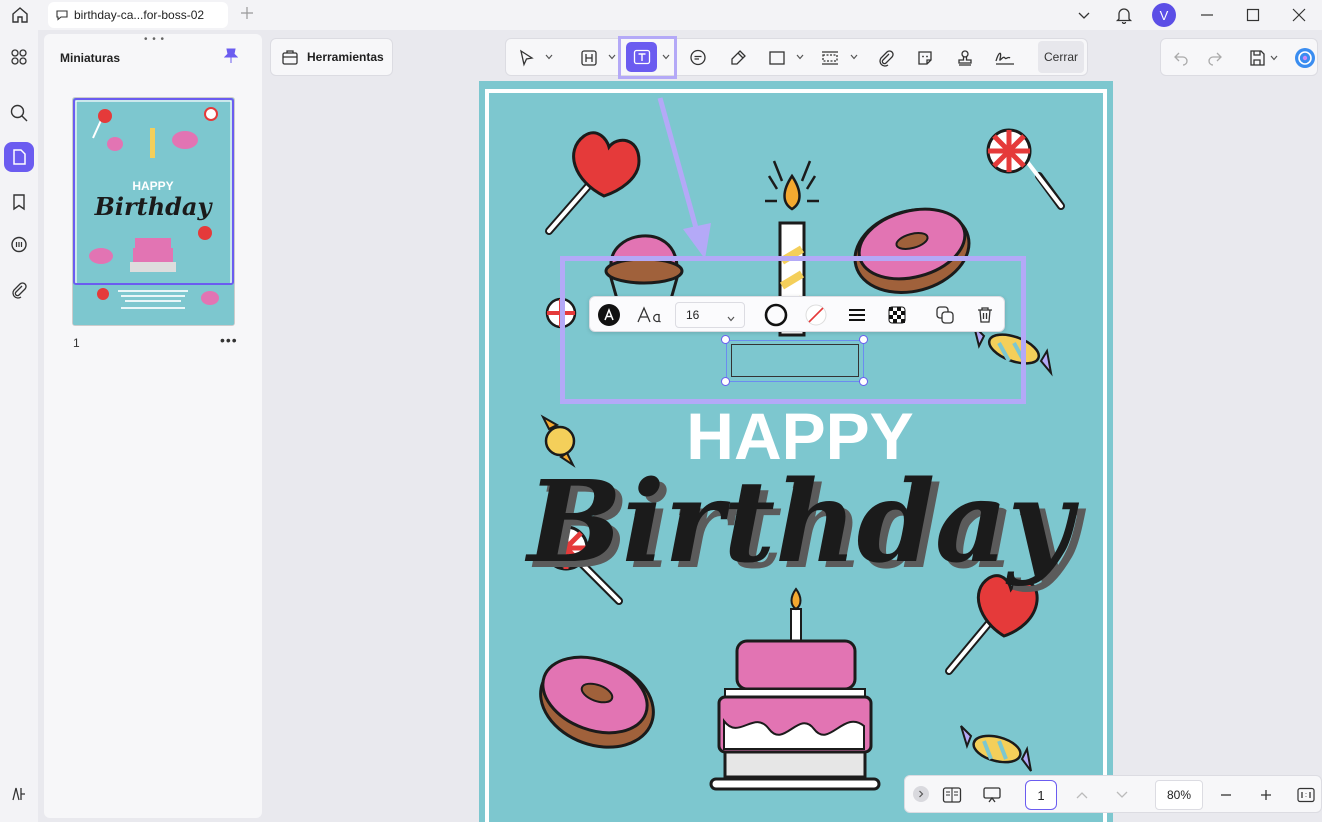  What do you see at coordinates (138, 15) in the screenshot?
I see `document-tab: birthday-ca...for-boss-02` at bounding box center [138, 15].